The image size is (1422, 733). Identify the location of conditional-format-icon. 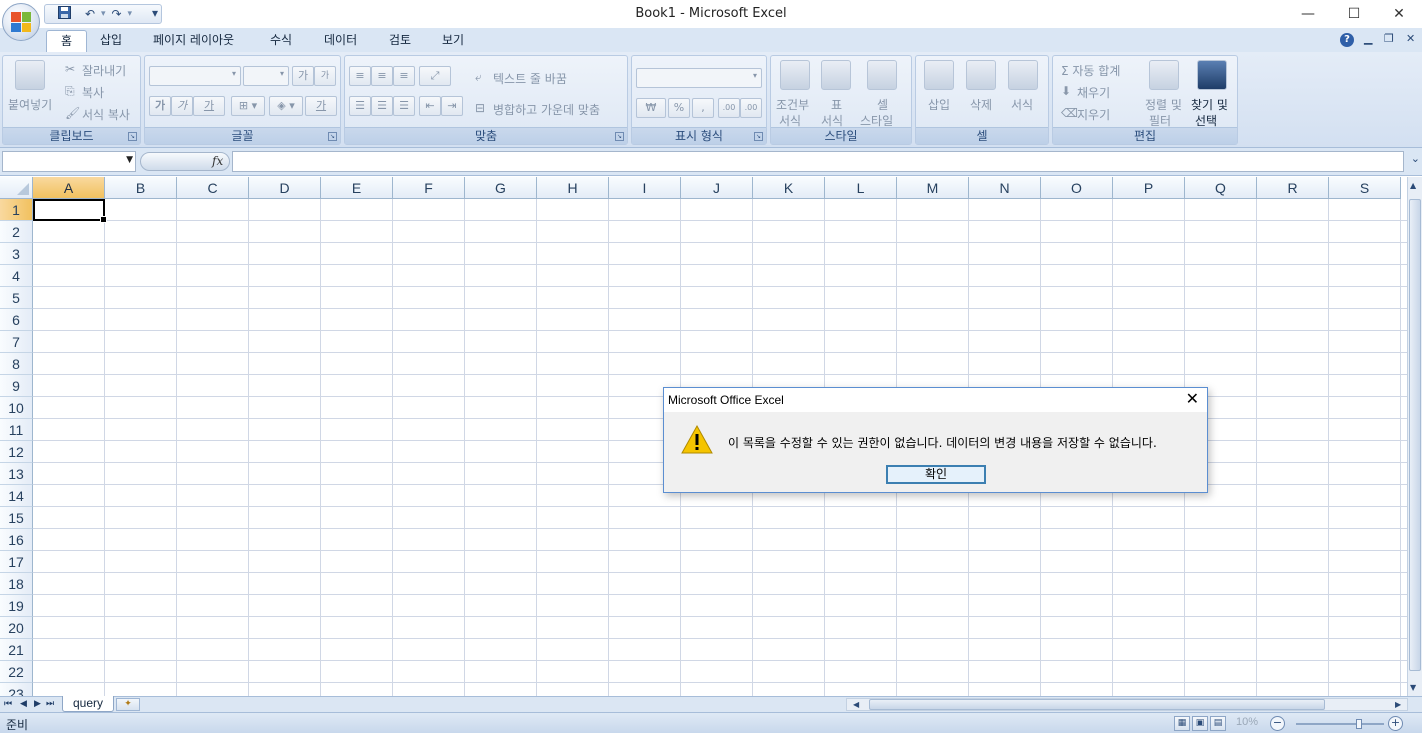
(795, 75).